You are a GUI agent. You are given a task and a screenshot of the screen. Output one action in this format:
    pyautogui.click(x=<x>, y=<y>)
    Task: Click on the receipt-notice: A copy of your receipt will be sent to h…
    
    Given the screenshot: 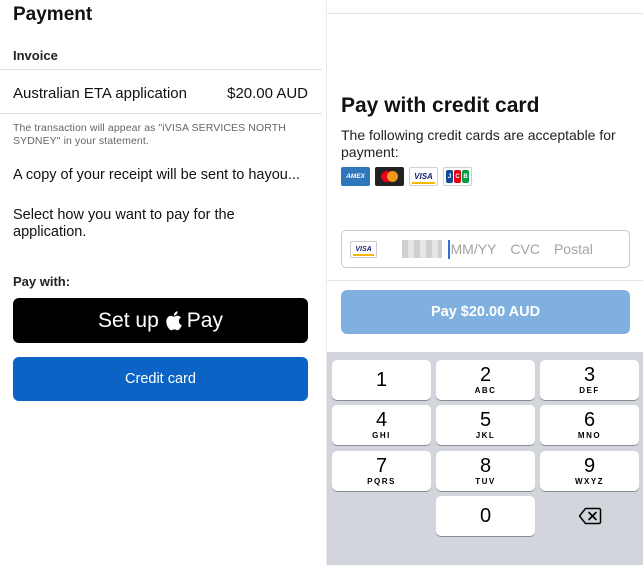 What is the action you would take?
    pyautogui.click(x=156, y=175)
    